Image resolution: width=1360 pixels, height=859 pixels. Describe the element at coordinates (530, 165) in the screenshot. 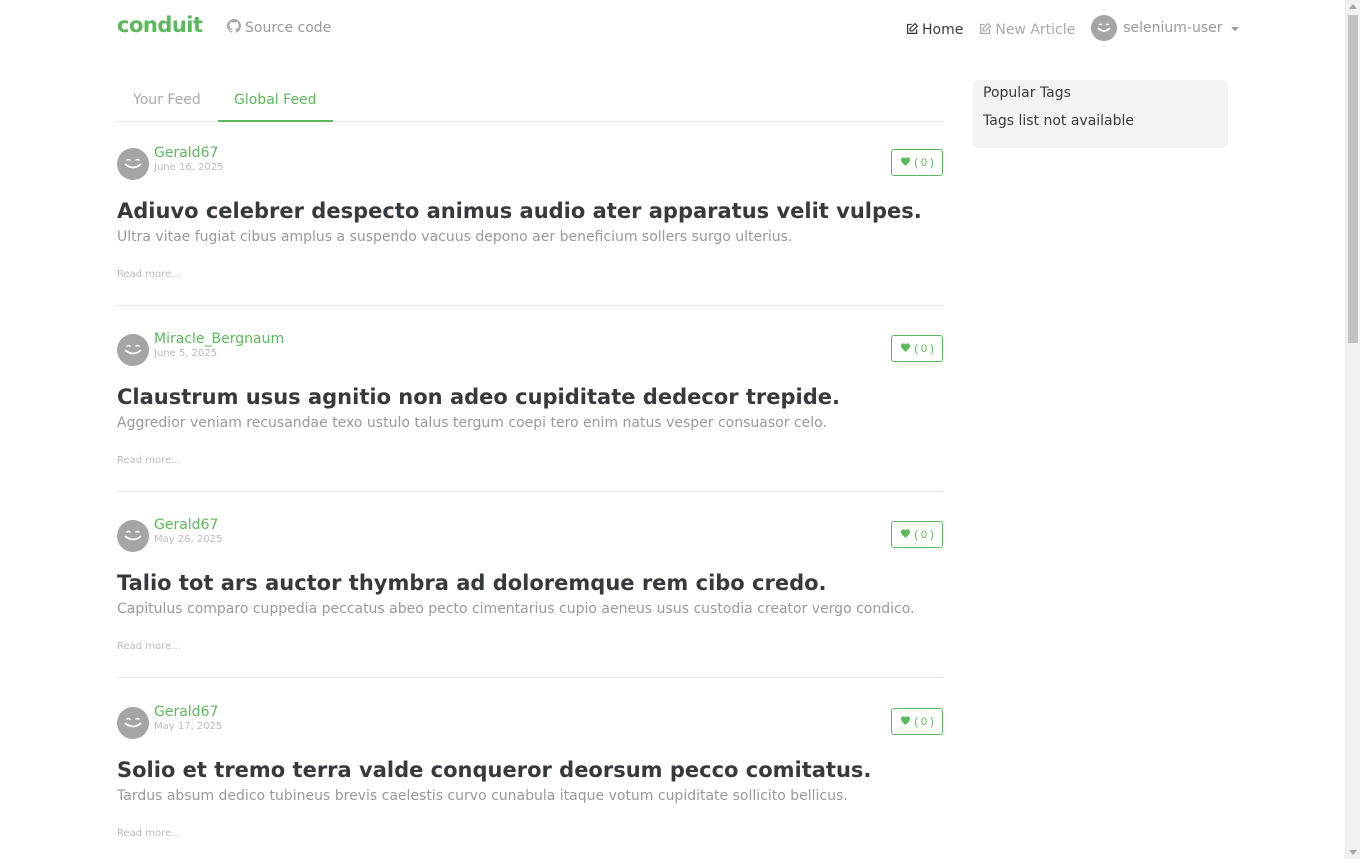

I see `article-meta: Gerald67 June 16, 2025 ( 0 )` at that location.